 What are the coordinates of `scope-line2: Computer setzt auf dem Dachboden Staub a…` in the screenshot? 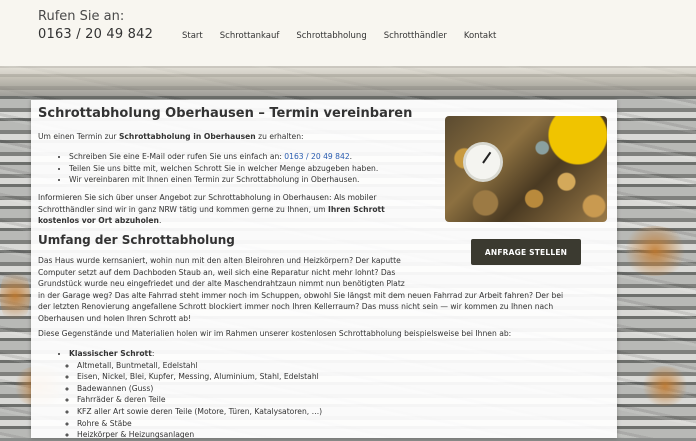 It's located at (217, 272).